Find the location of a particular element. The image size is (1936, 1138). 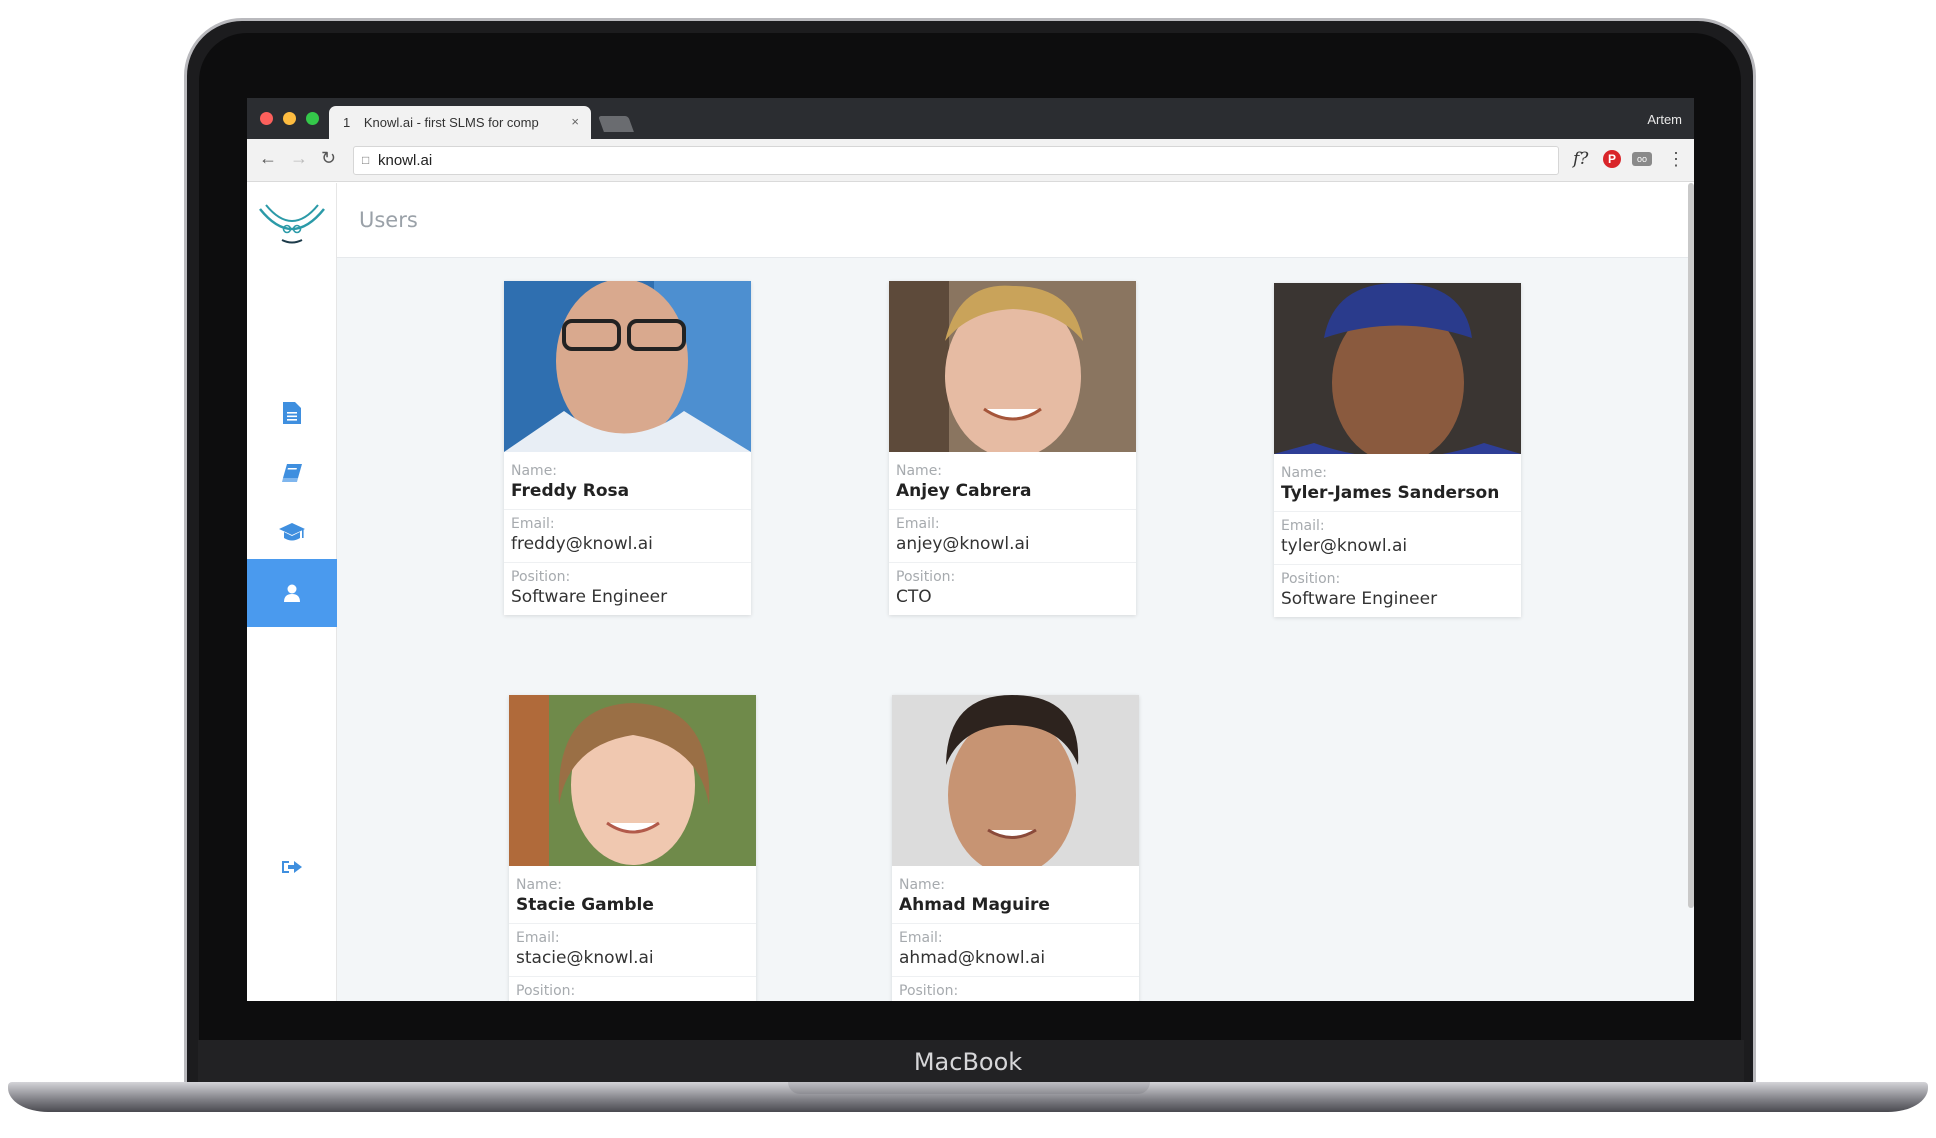

user-name: Freddy Rosa is located at coordinates (570, 491).